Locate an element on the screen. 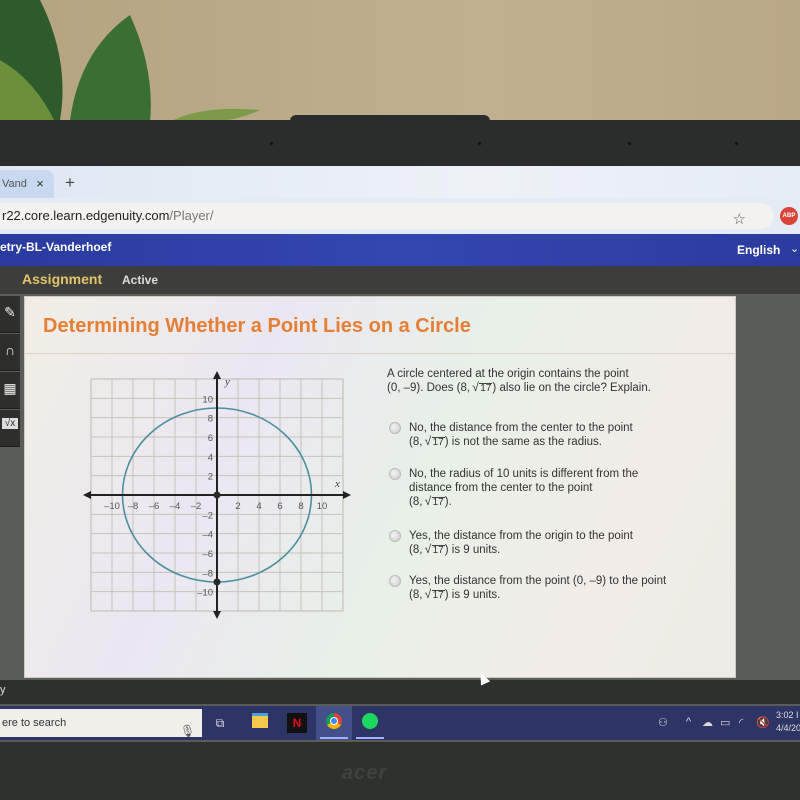  tool-calculator: ▦ is located at coordinates (10, 390).